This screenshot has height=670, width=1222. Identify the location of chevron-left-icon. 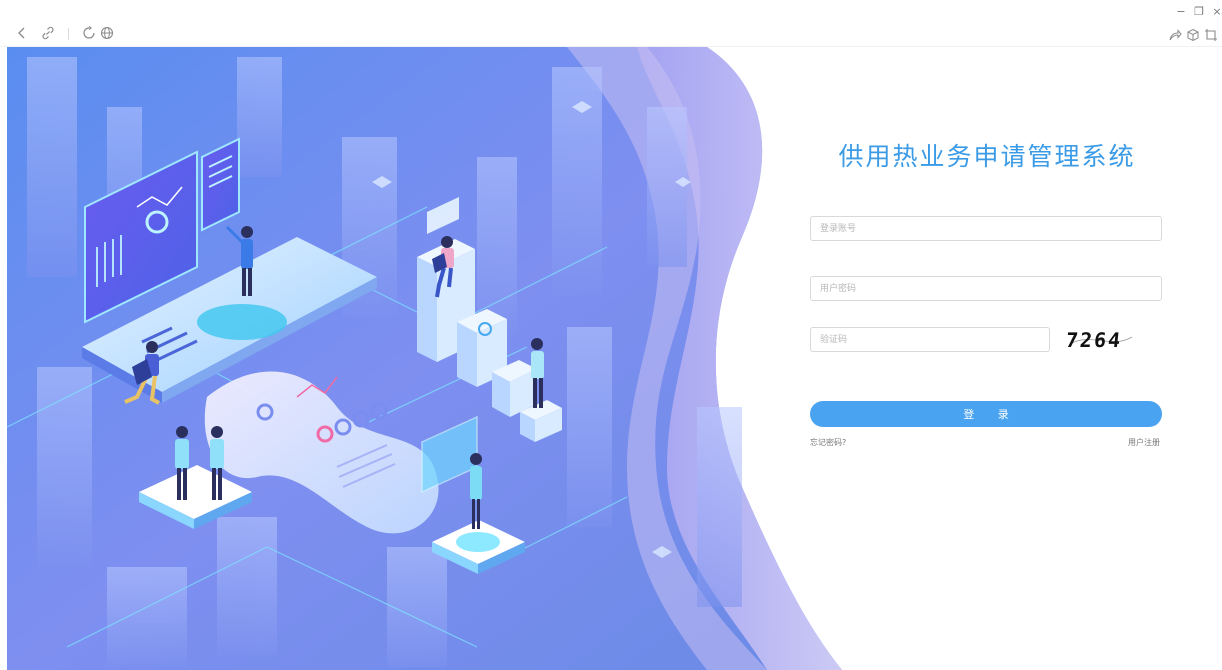
(21, 33).